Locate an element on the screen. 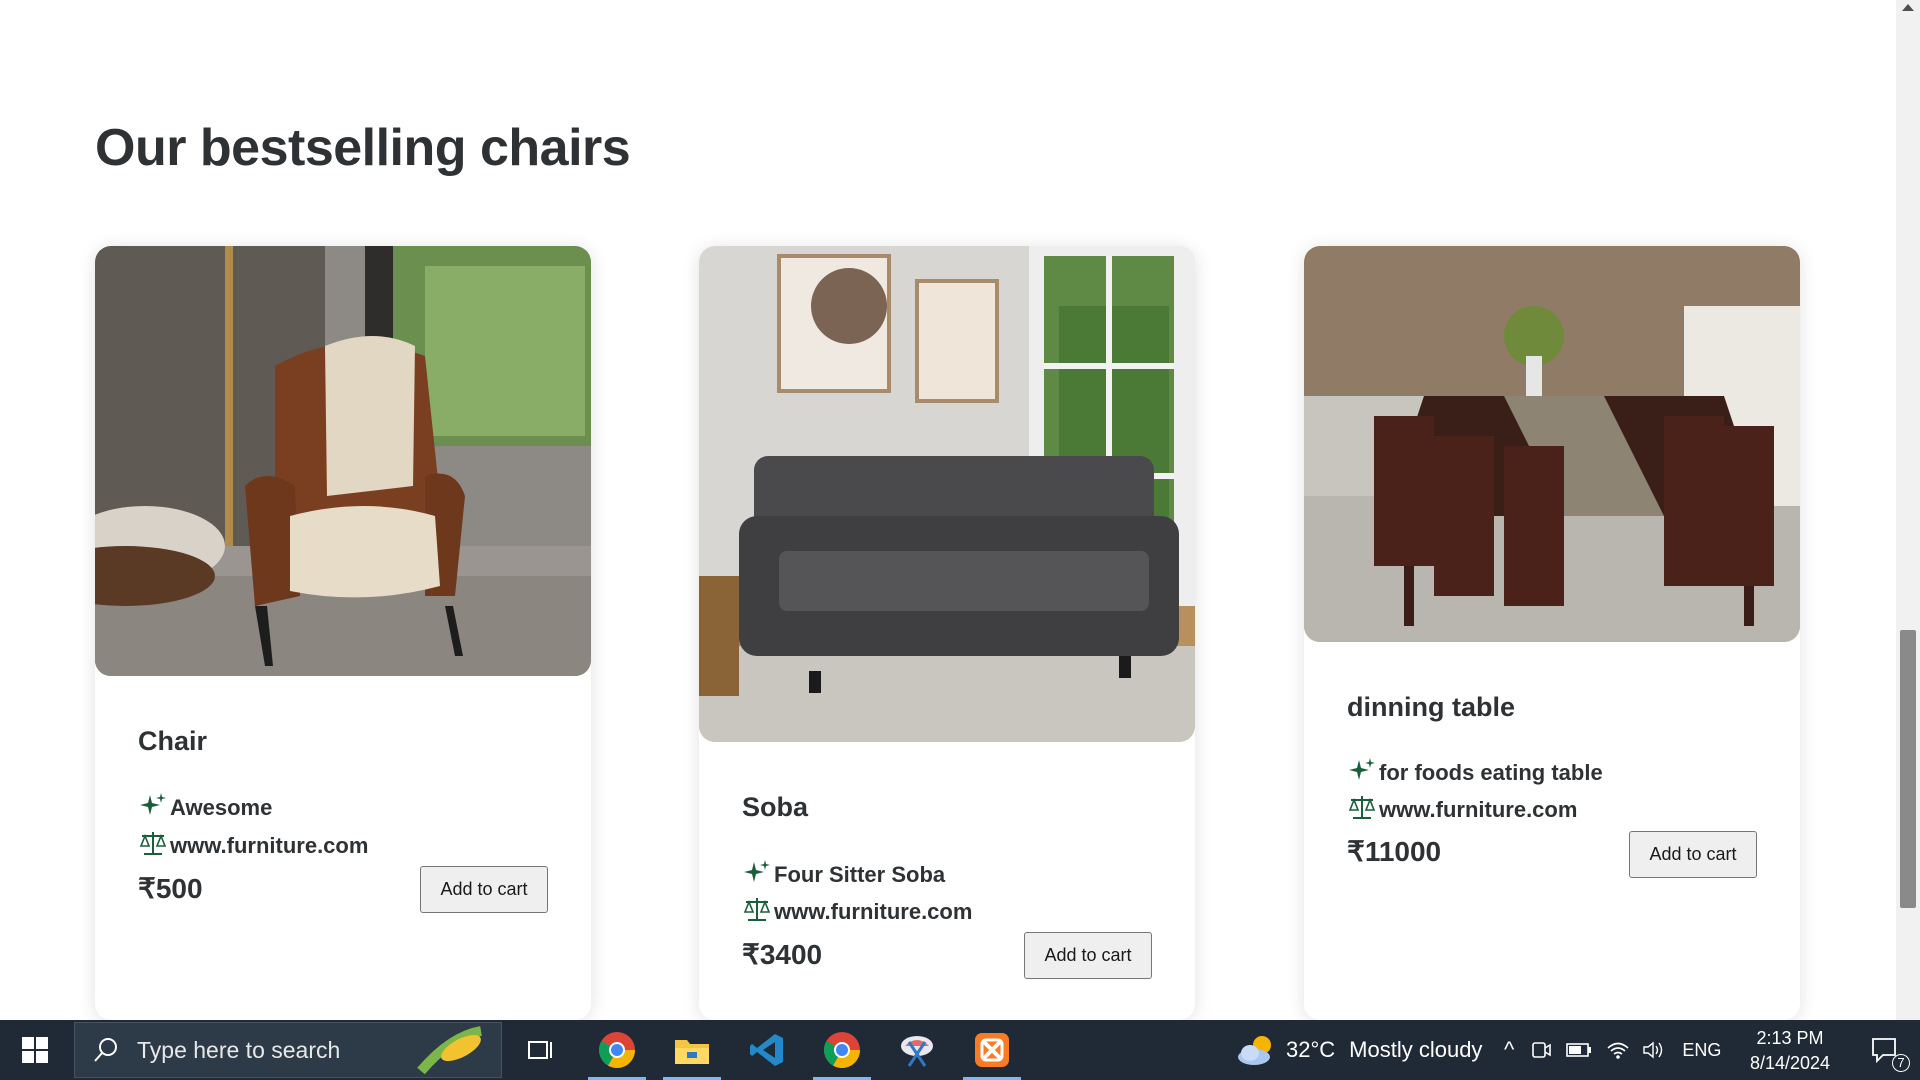 The height and width of the screenshot is (1080, 1920). product-image-dining-table is located at coordinates (1552, 444).